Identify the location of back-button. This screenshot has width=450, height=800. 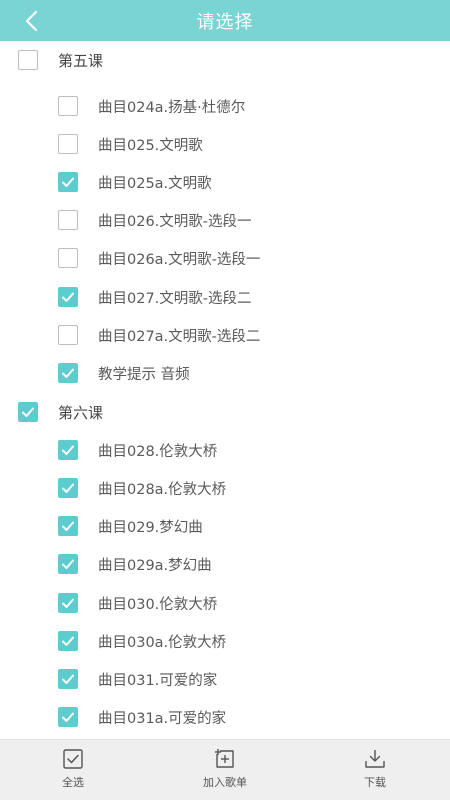
(31, 20).